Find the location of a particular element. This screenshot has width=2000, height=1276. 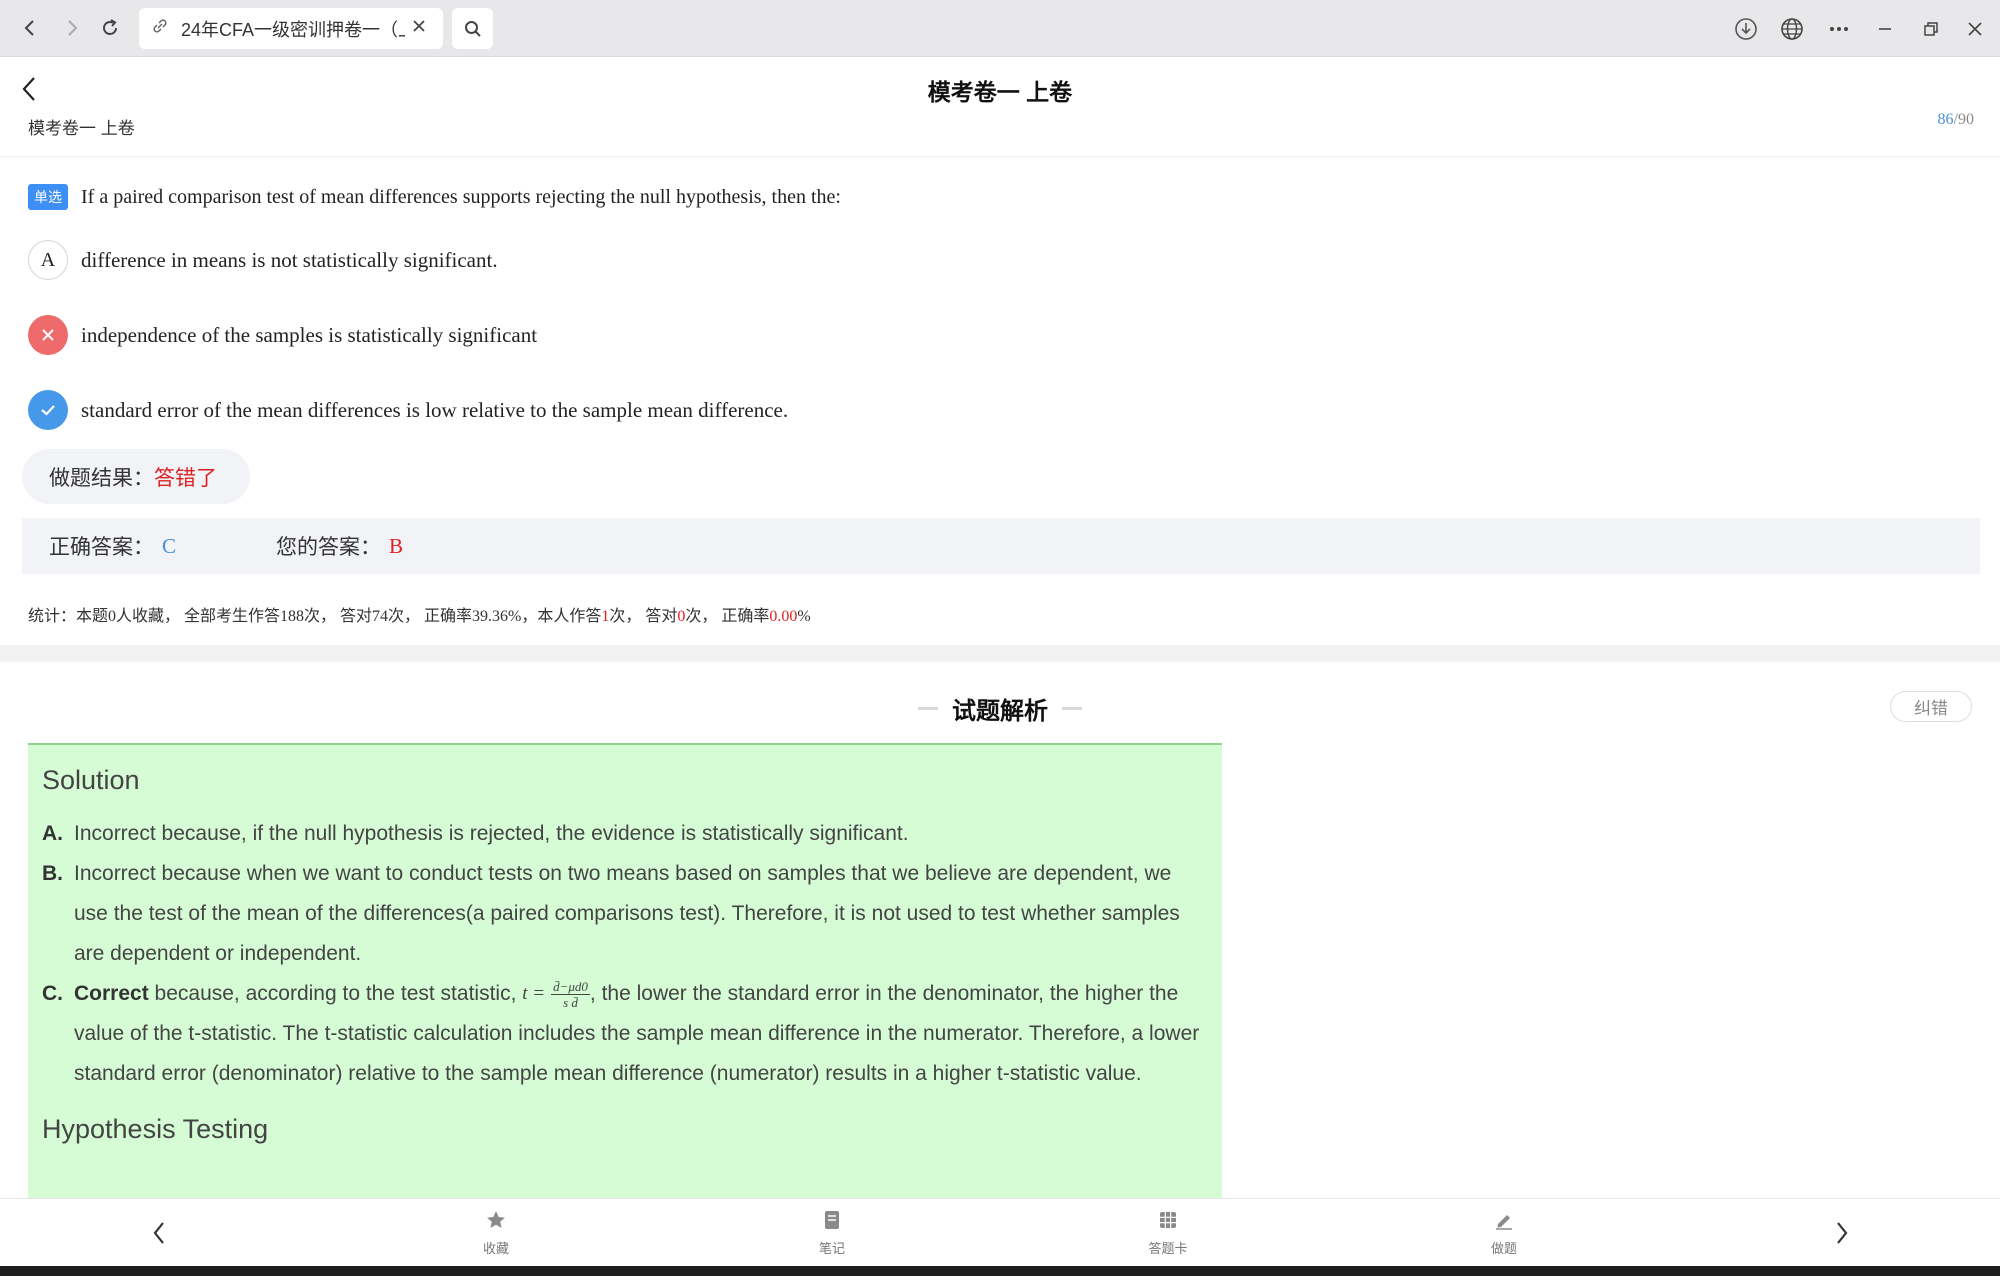

topic-heading: Hypothesis Testing is located at coordinates (155, 1129).